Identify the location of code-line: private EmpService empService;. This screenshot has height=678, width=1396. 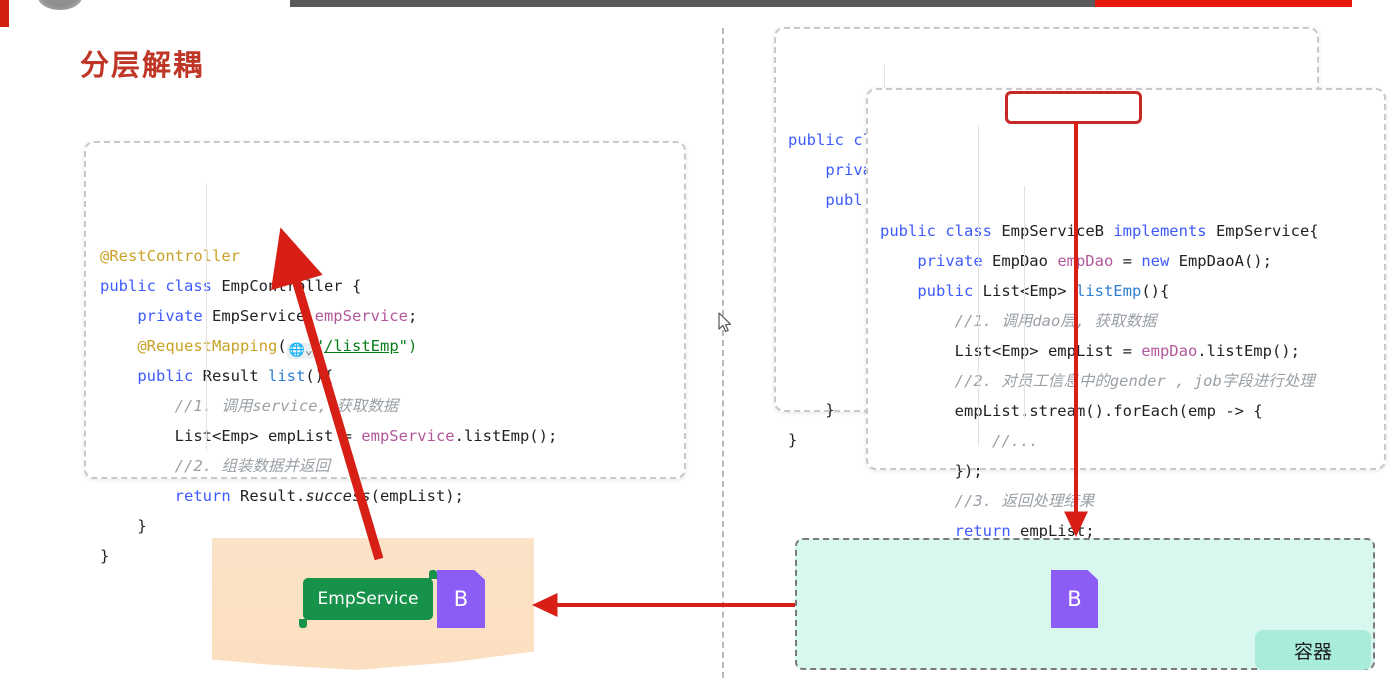
(385, 316).